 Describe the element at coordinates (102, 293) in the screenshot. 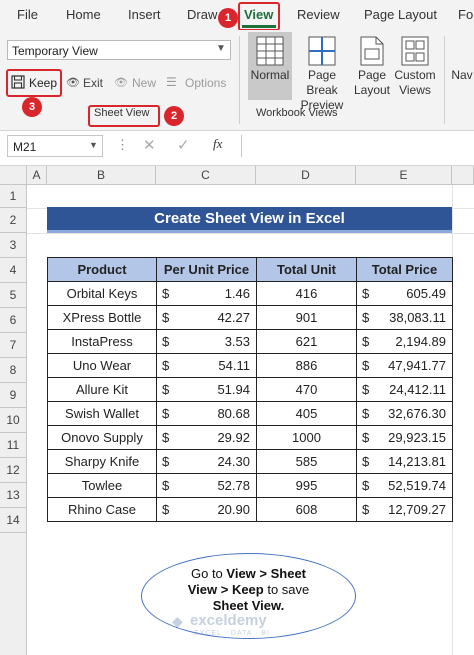

I see `cell-product: Orbital Keys` at that location.